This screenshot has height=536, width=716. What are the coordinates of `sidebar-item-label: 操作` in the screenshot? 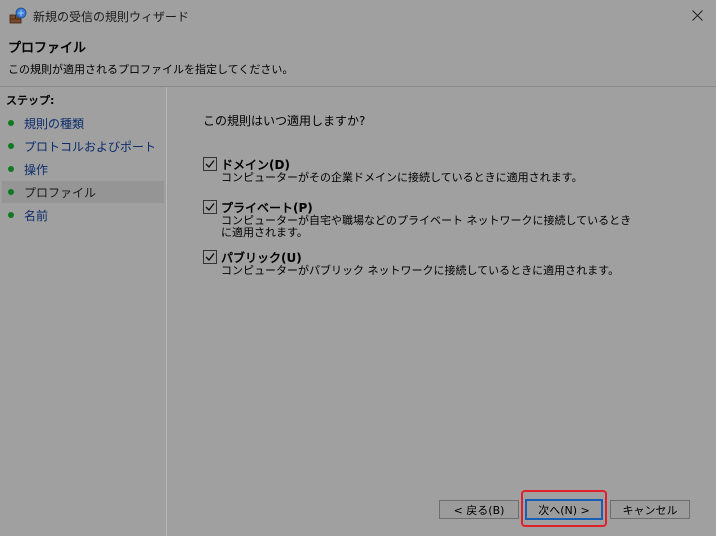 It's located at (36, 169).